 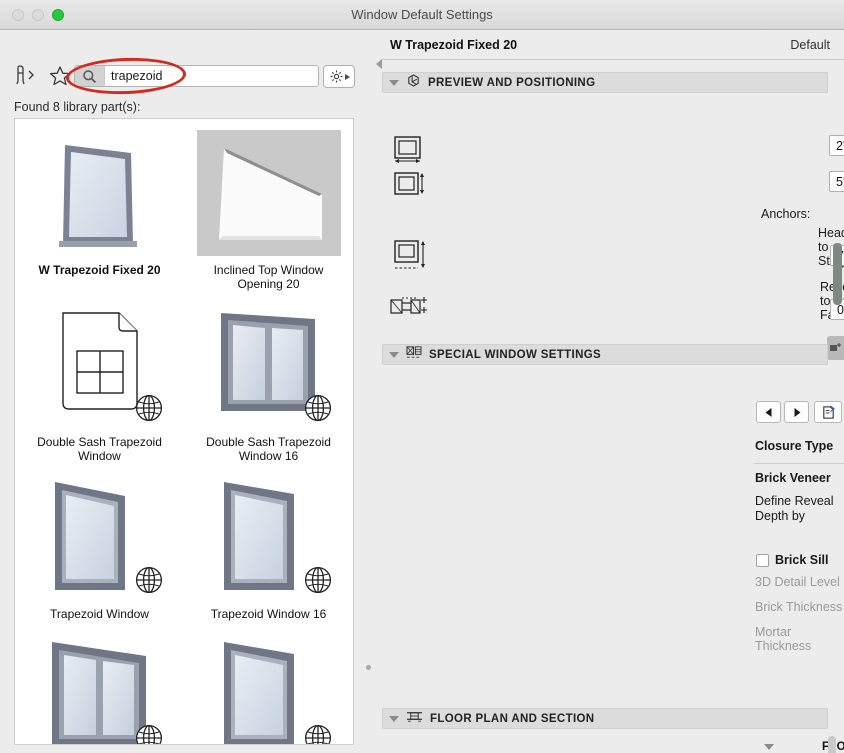 I want to click on sill-height-icon, so click(x=411, y=257).